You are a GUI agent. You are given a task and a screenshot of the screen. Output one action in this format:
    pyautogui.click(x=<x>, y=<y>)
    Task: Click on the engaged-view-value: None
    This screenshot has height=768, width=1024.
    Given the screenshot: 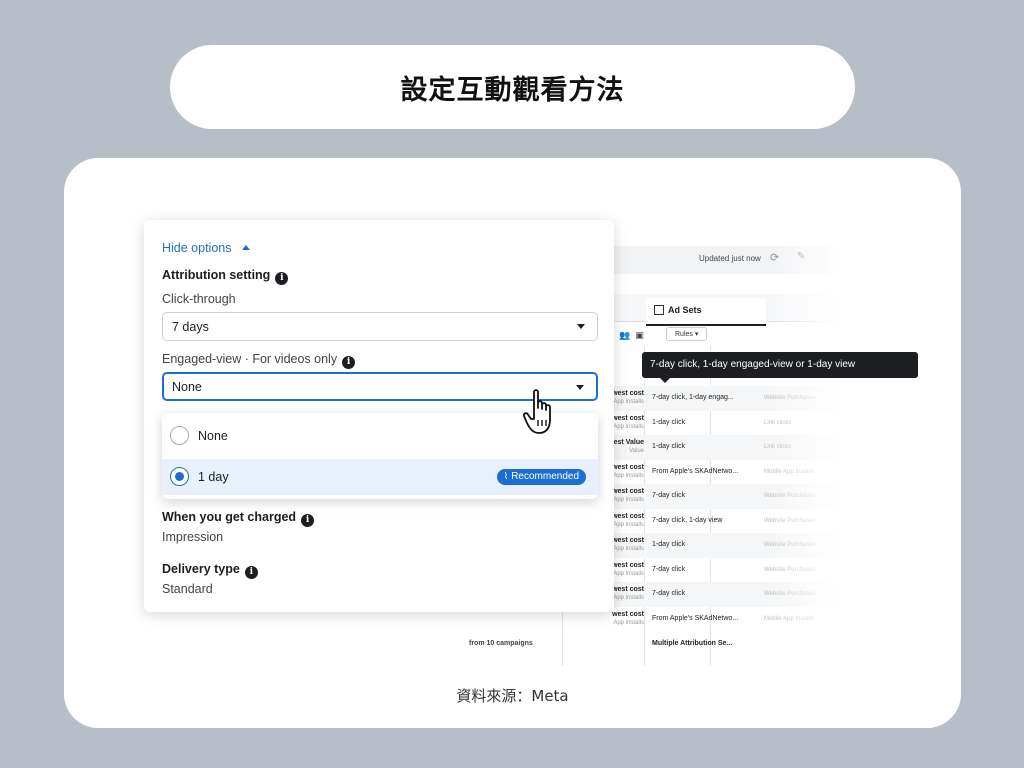 What is the action you would take?
    pyautogui.click(x=187, y=387)
    